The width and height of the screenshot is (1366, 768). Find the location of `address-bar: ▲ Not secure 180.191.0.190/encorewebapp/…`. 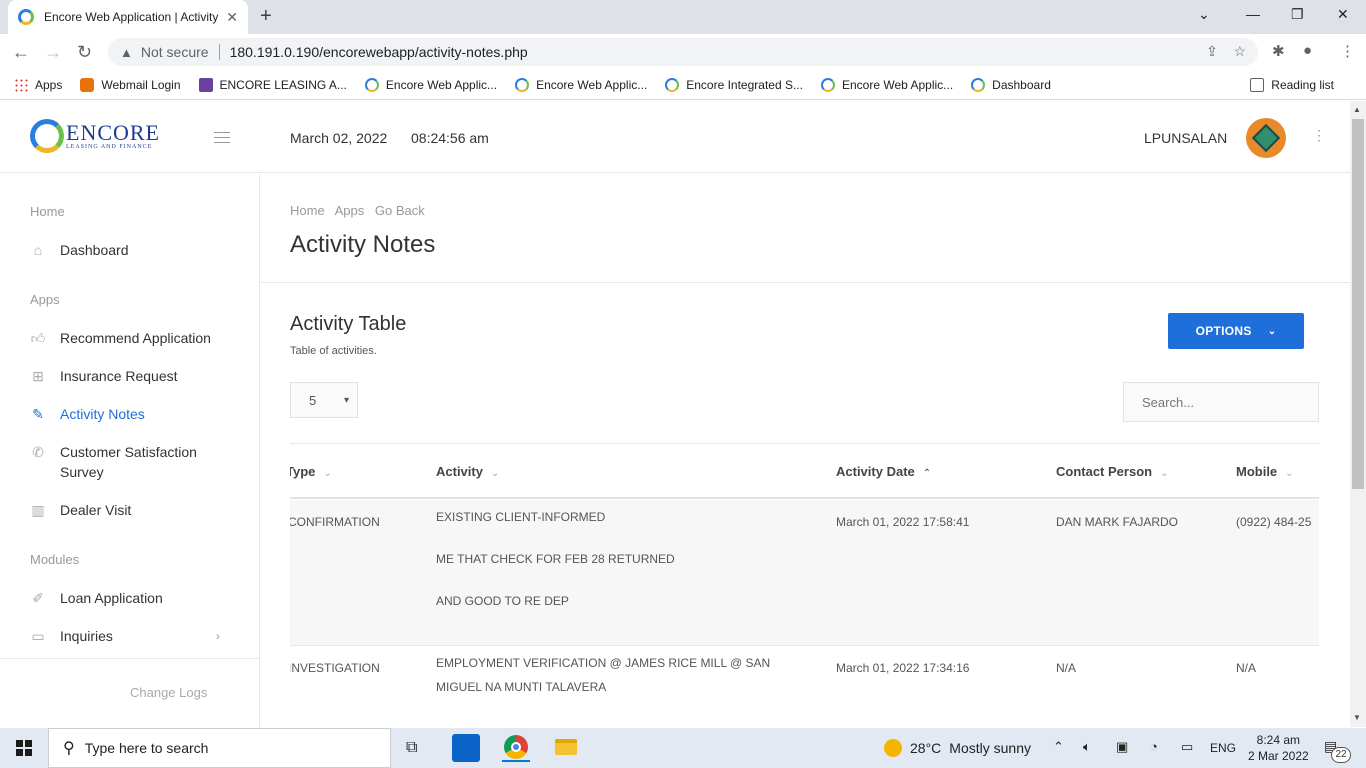

address-bar: ▲ Not secure 180.191.0.190/encorewebapp/… is located at coordinates (683, 52).